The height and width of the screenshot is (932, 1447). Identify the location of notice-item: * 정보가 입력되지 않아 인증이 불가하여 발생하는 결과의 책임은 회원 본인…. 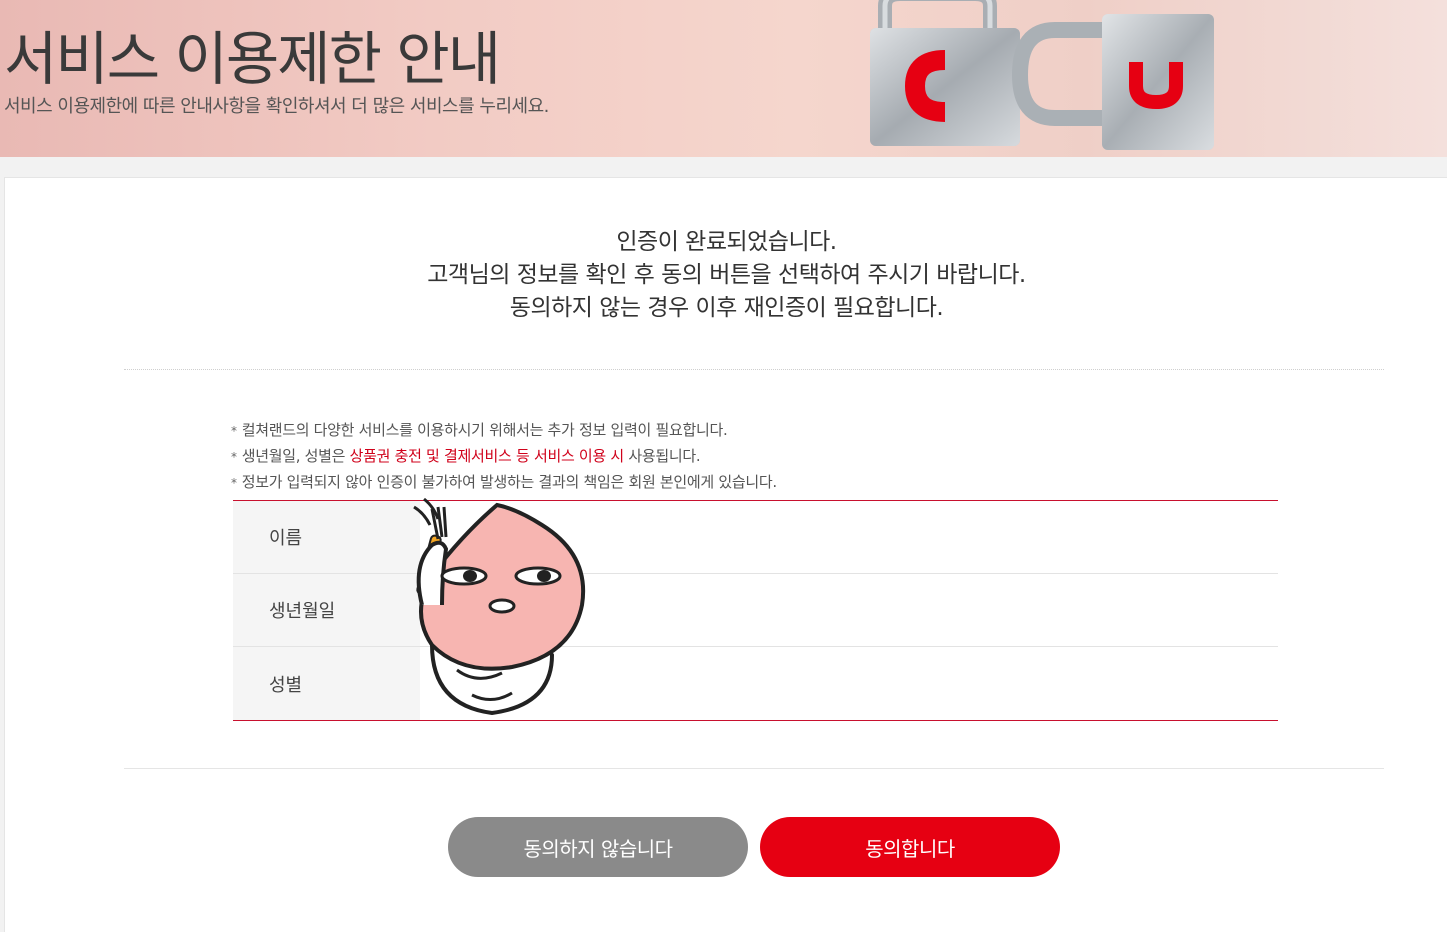
(504, 483).